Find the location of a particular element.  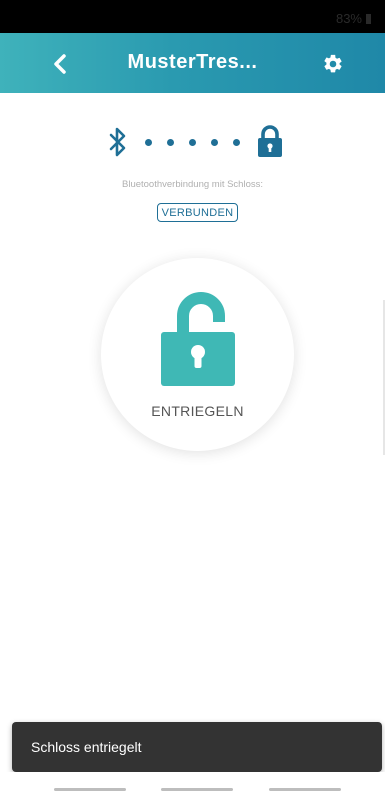

connection-status-badge: VERBUNDEN is located at coordinates (197, 212).